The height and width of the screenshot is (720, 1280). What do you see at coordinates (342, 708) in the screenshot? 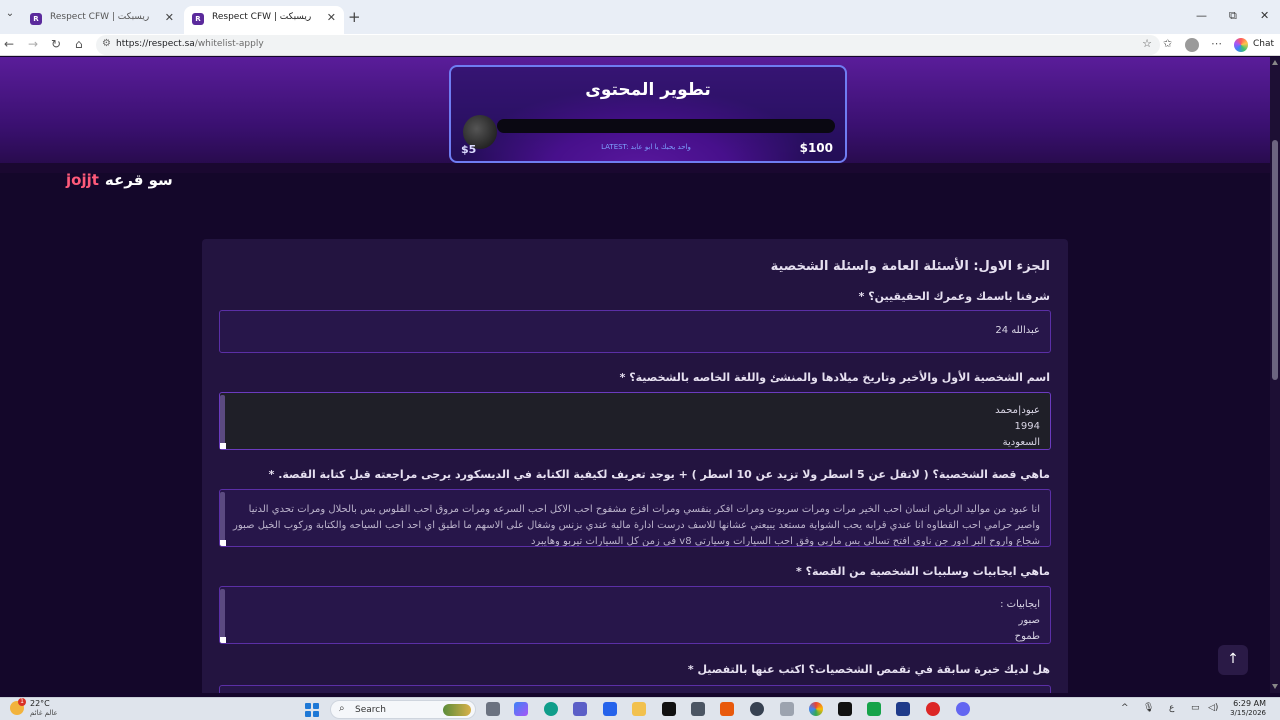
I see `search-icon: ⌕` at bounding box center [342, 708].